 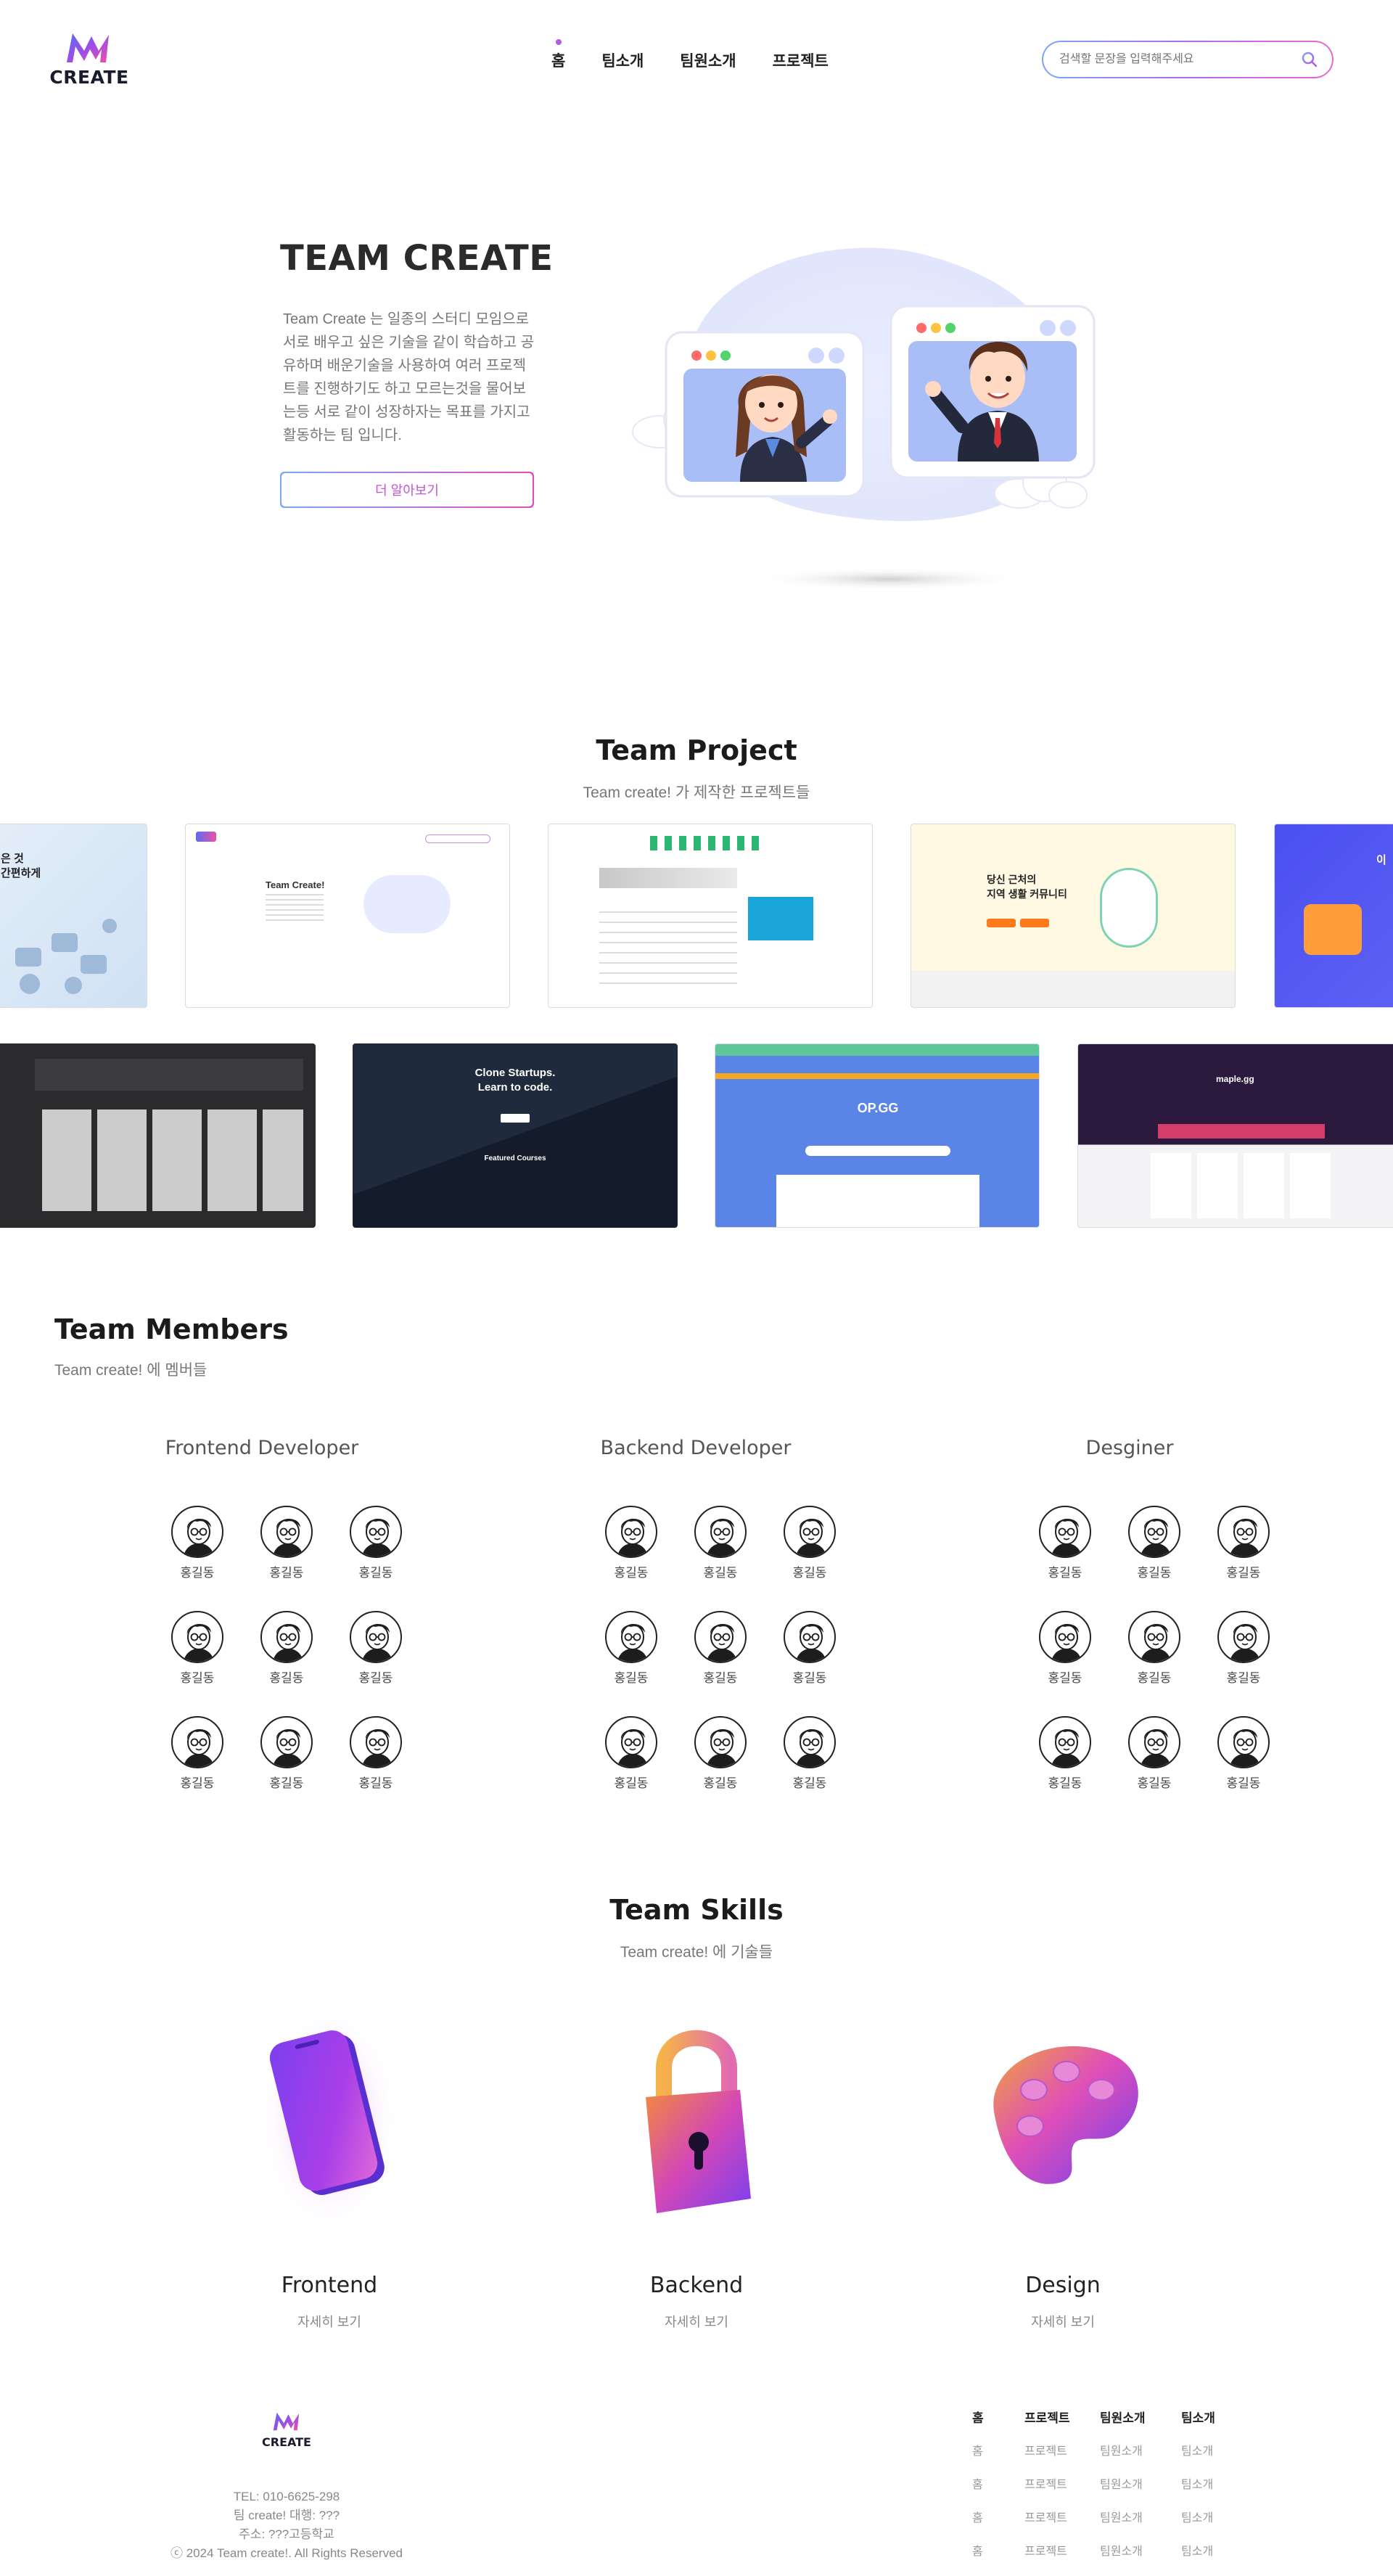 I want to click on footer-logo: CREATE, so click(x=286, y=2431).